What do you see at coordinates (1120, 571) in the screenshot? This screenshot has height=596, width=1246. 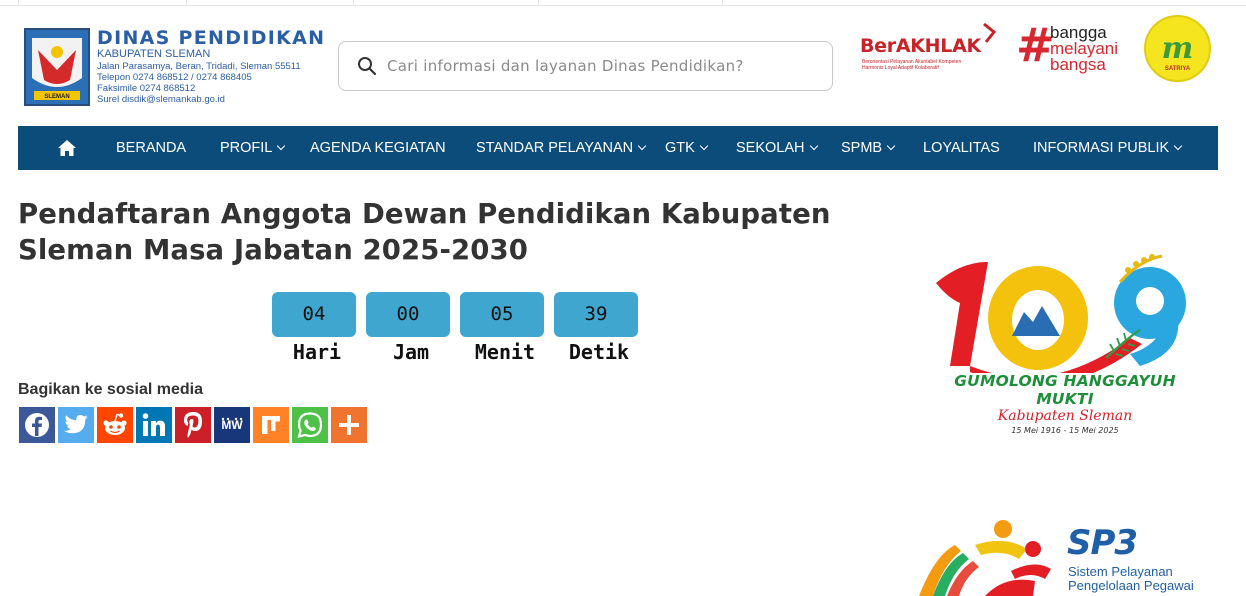 I see `sp3-line1: Sistem Pelayanan` at bounding box center [1120, 571].